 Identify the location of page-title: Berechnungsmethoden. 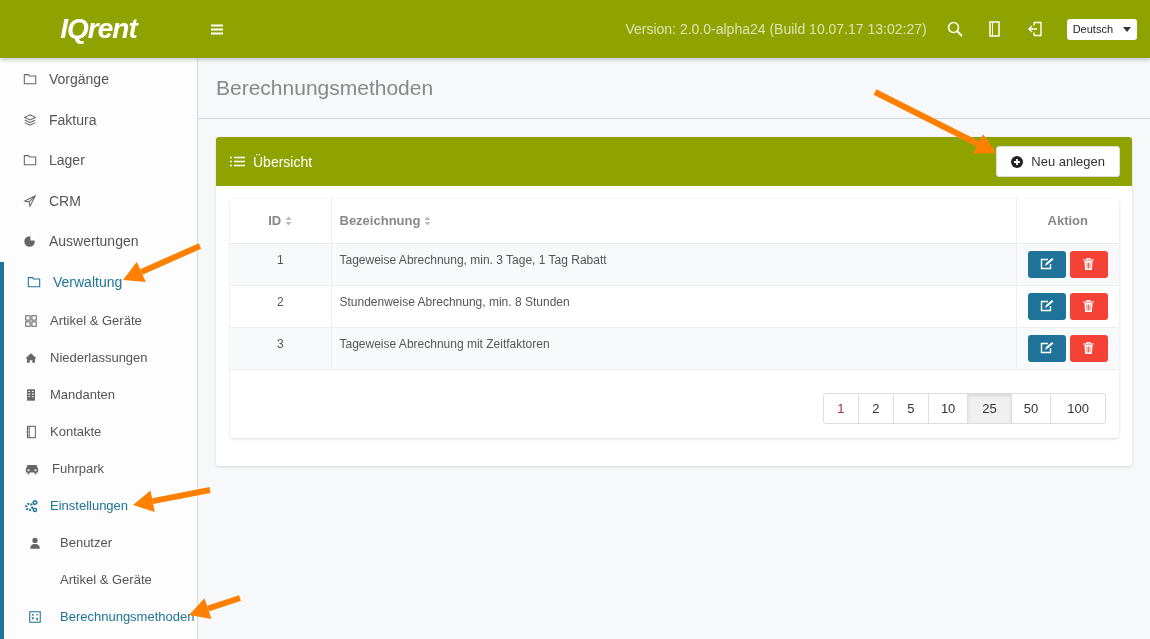
(325, 88).